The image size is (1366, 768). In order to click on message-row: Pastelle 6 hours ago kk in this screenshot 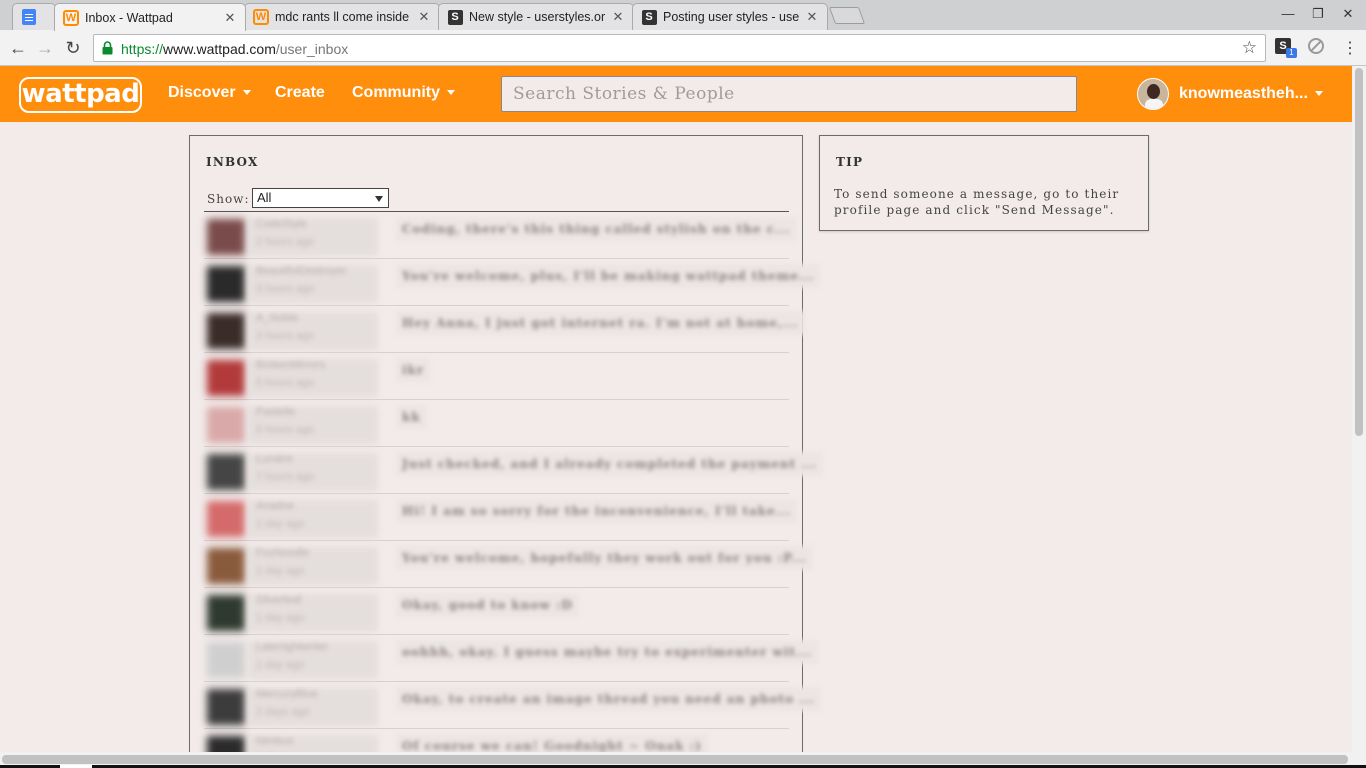, I will do `click(496, 423)`.